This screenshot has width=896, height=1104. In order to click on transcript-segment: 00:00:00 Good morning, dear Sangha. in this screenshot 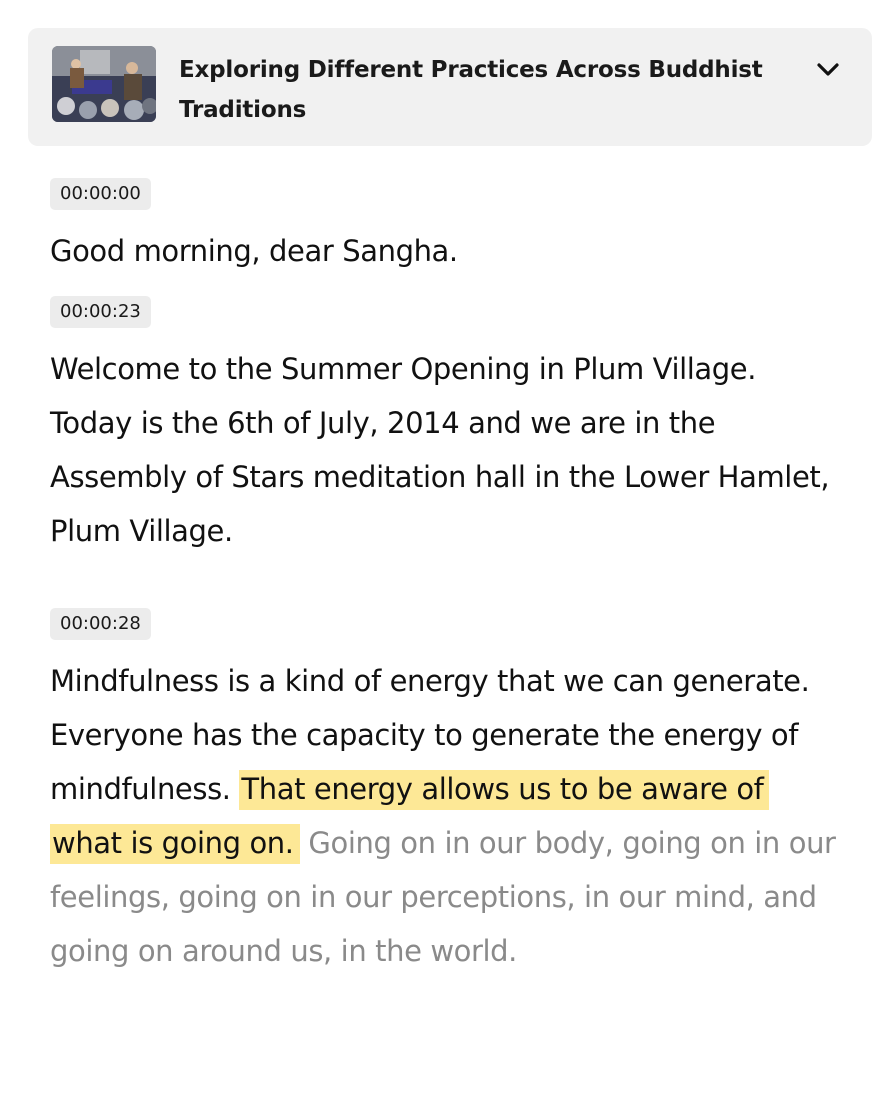, I will do `click(445, 228)`.